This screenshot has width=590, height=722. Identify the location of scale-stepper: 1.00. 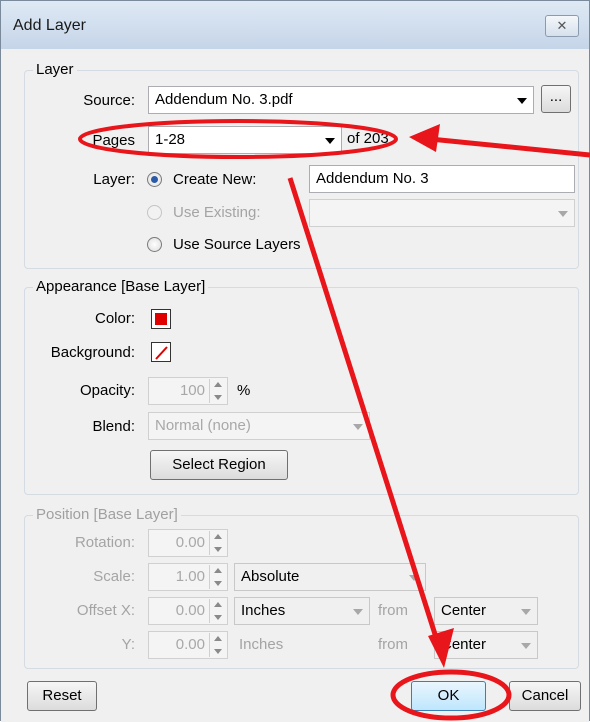
(188, 577).